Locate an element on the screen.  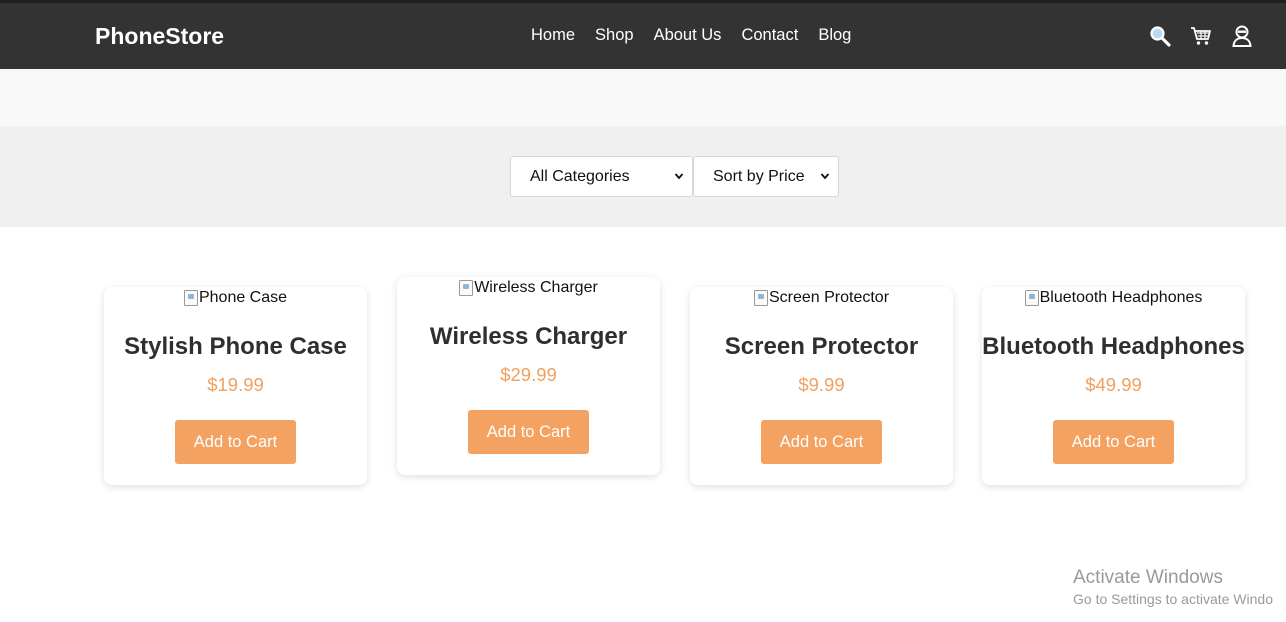
main-nav: Home Shop About Us Contact Blog is located at coordinates (701, 35).